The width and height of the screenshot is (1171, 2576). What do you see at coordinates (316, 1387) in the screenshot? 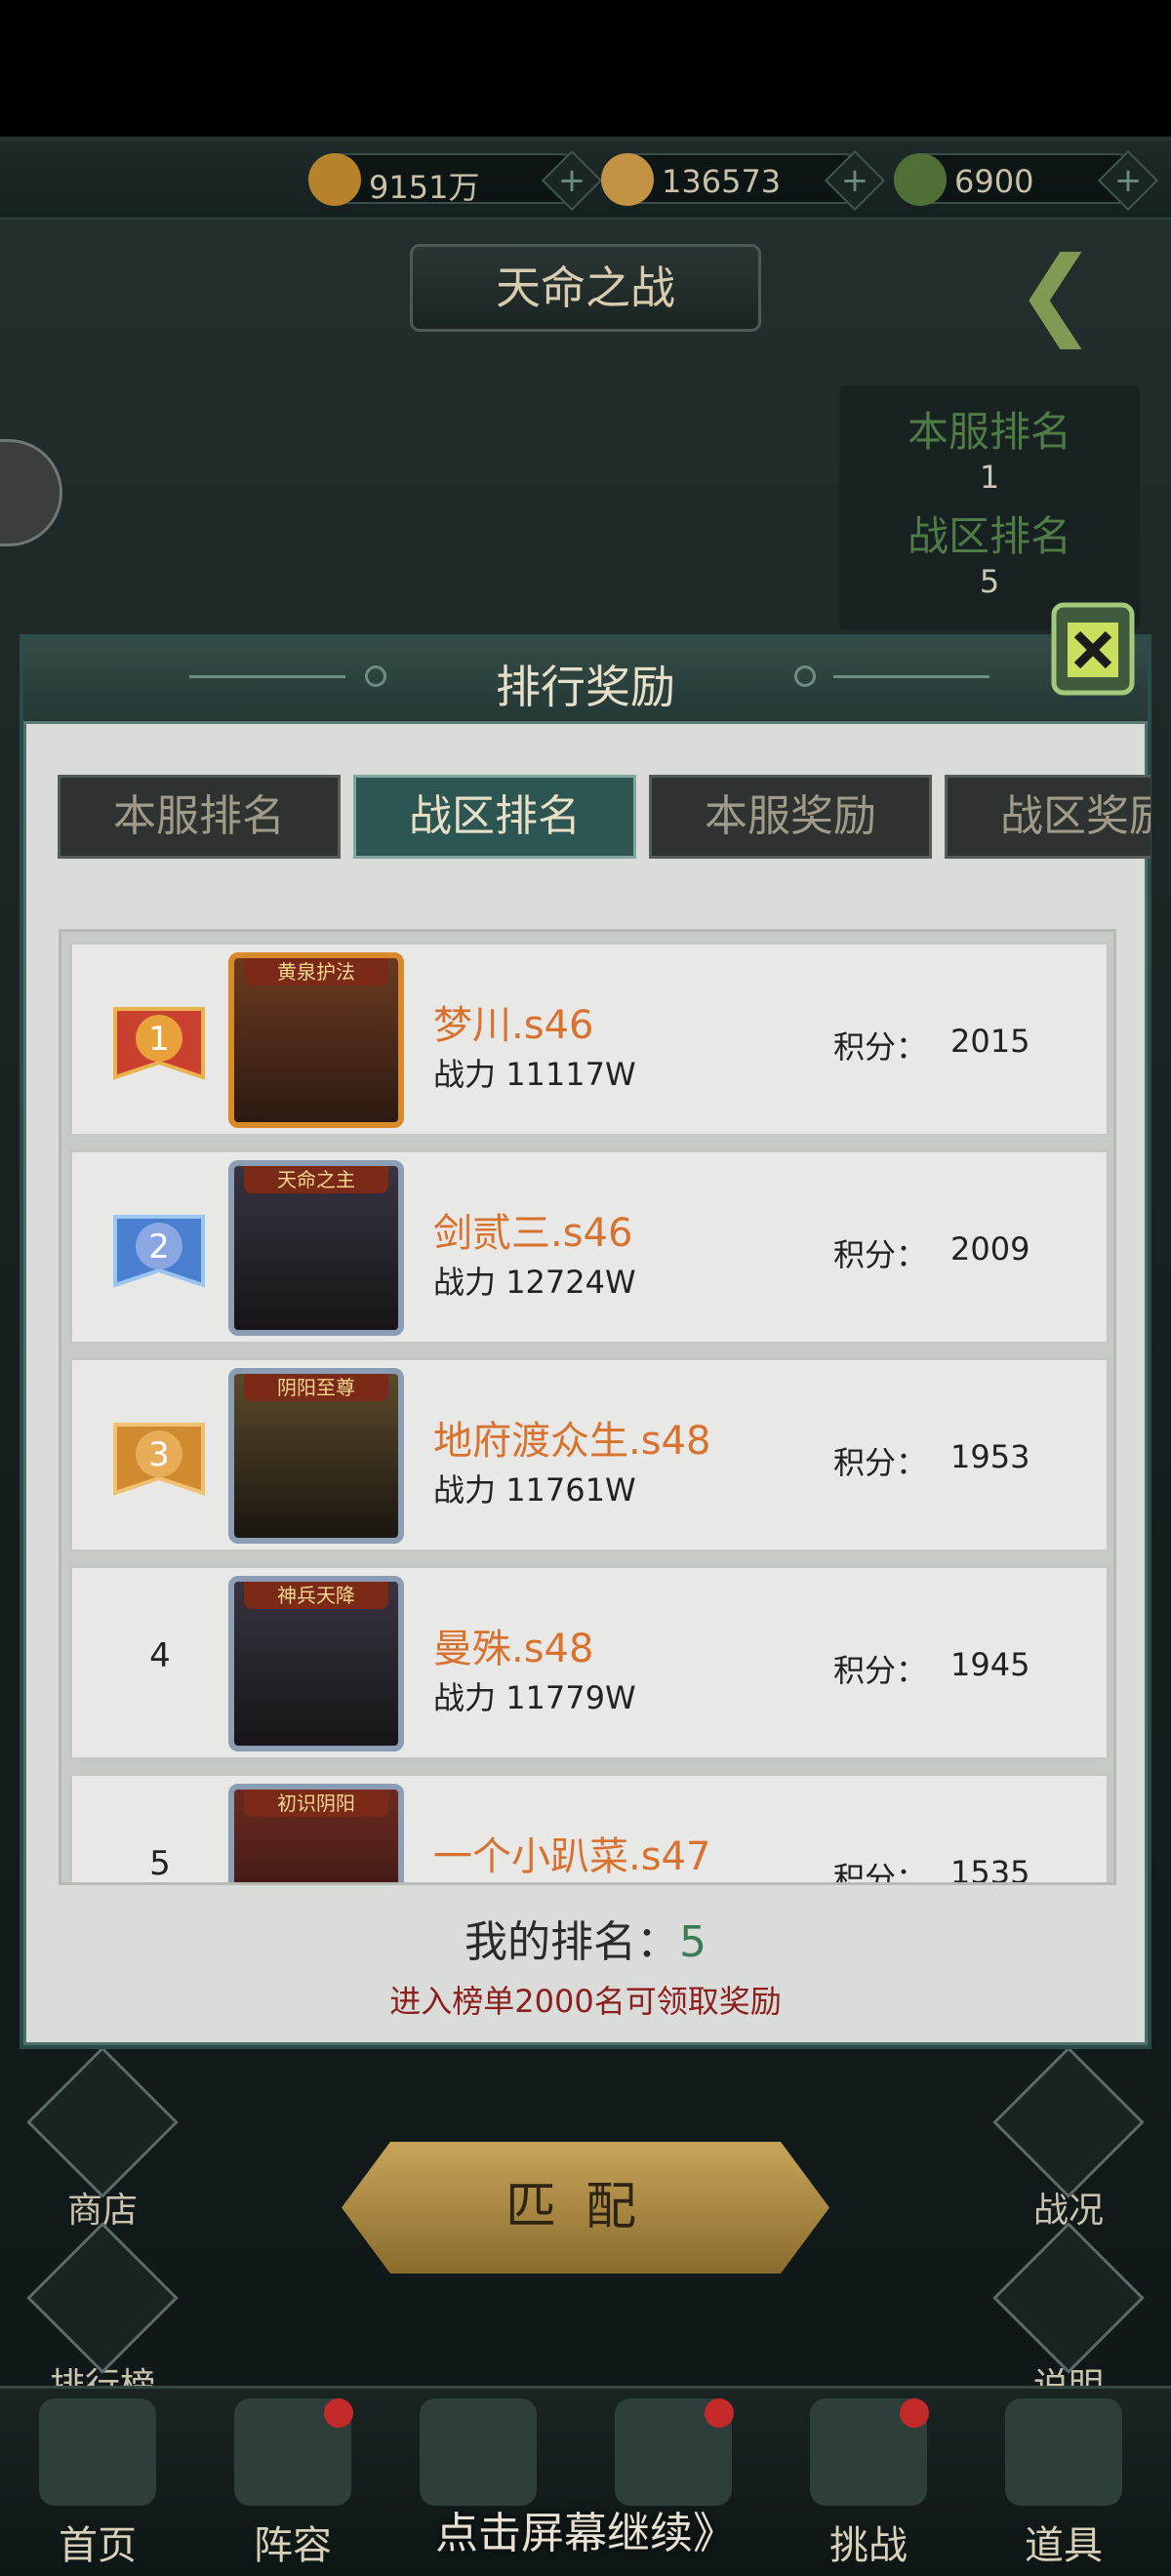
I see `title-badge: 阴阳至尊` at bounding box center [316, 1387].